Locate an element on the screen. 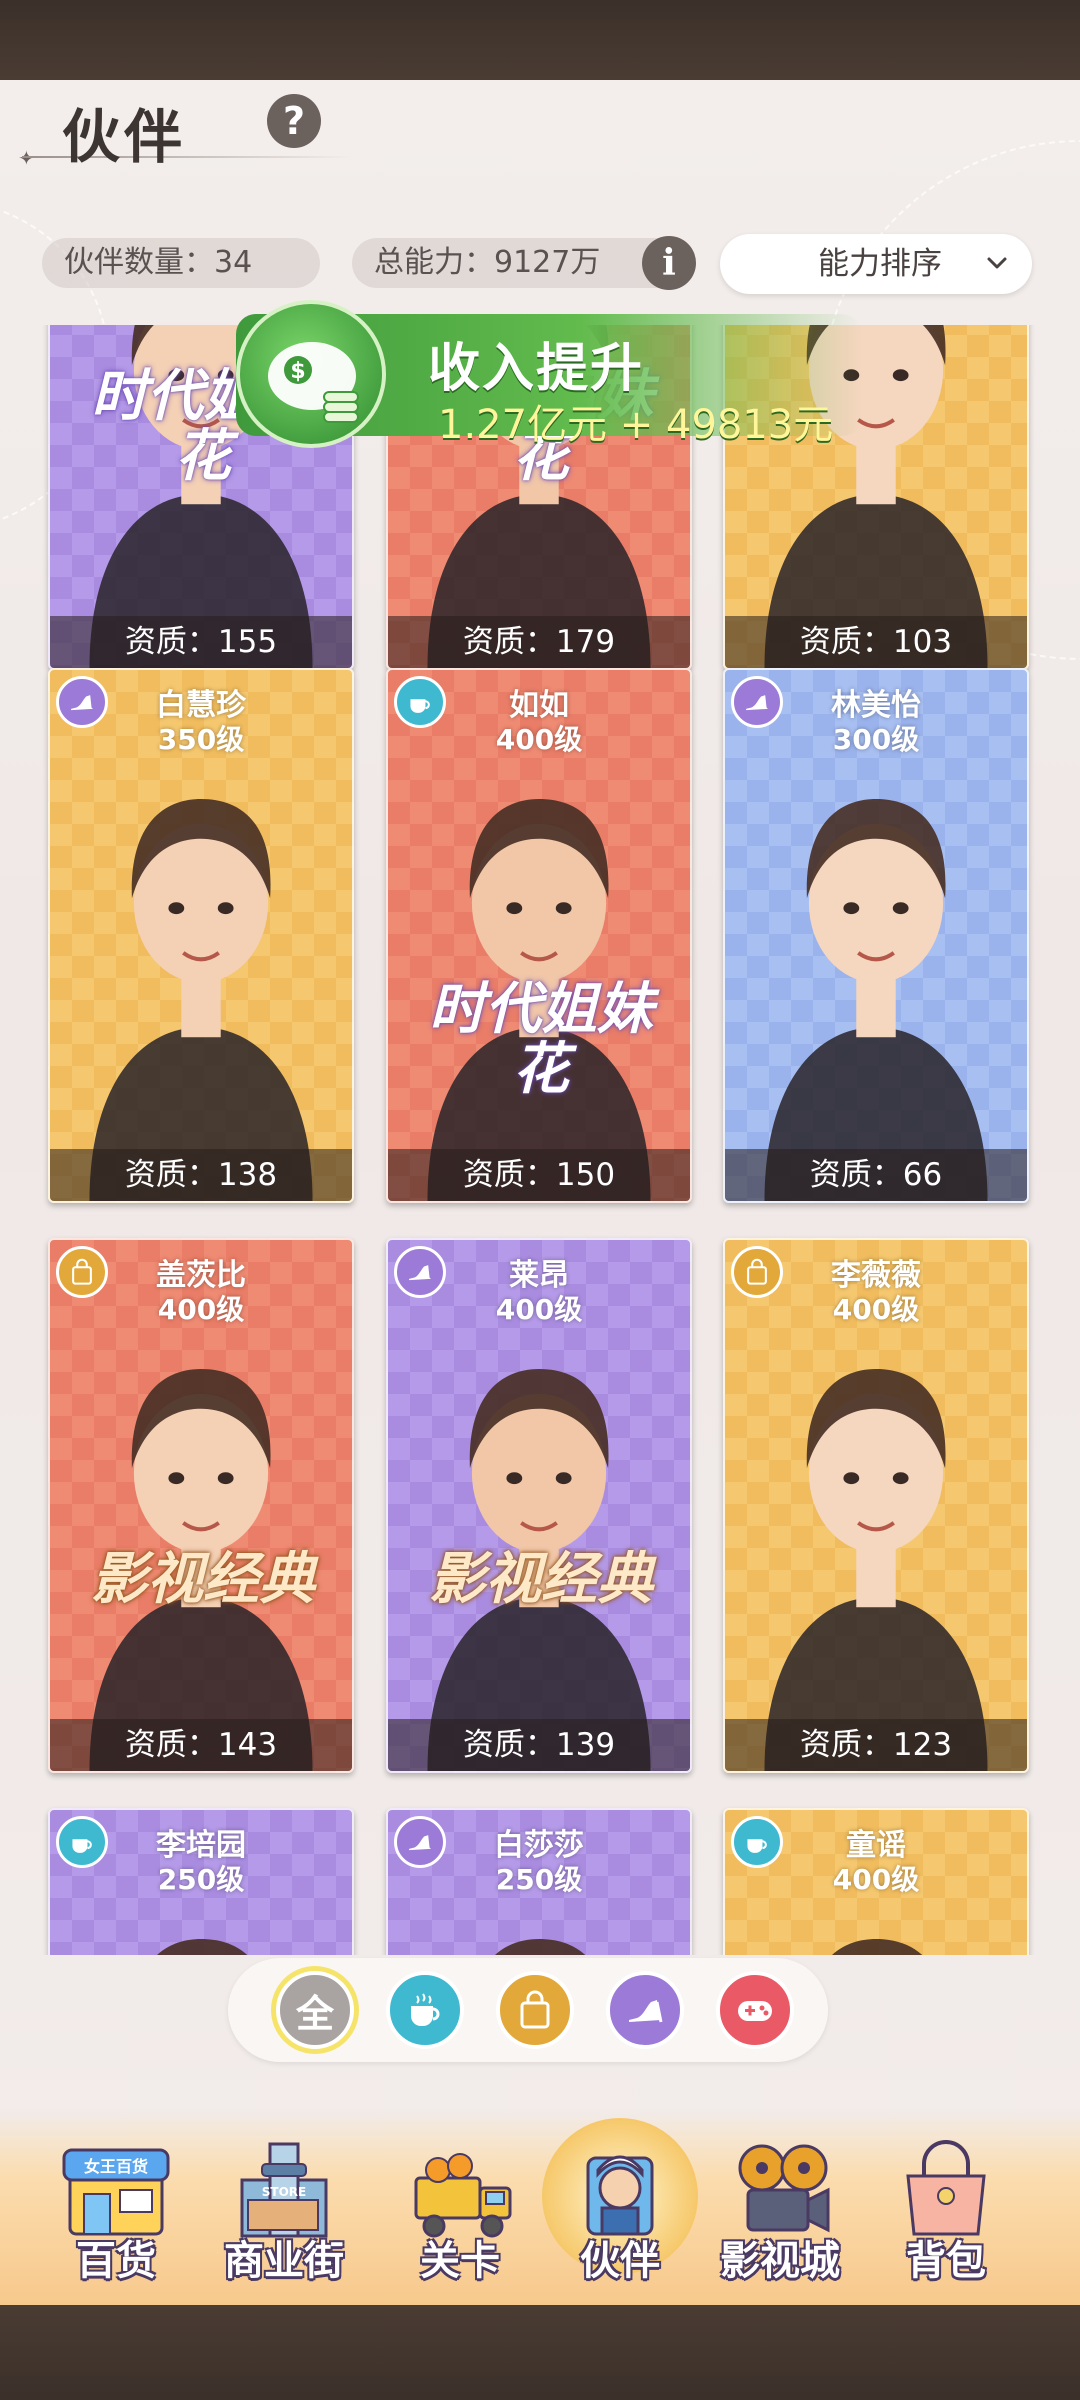  filter-bag-button is located at coordinates (535, 2010).